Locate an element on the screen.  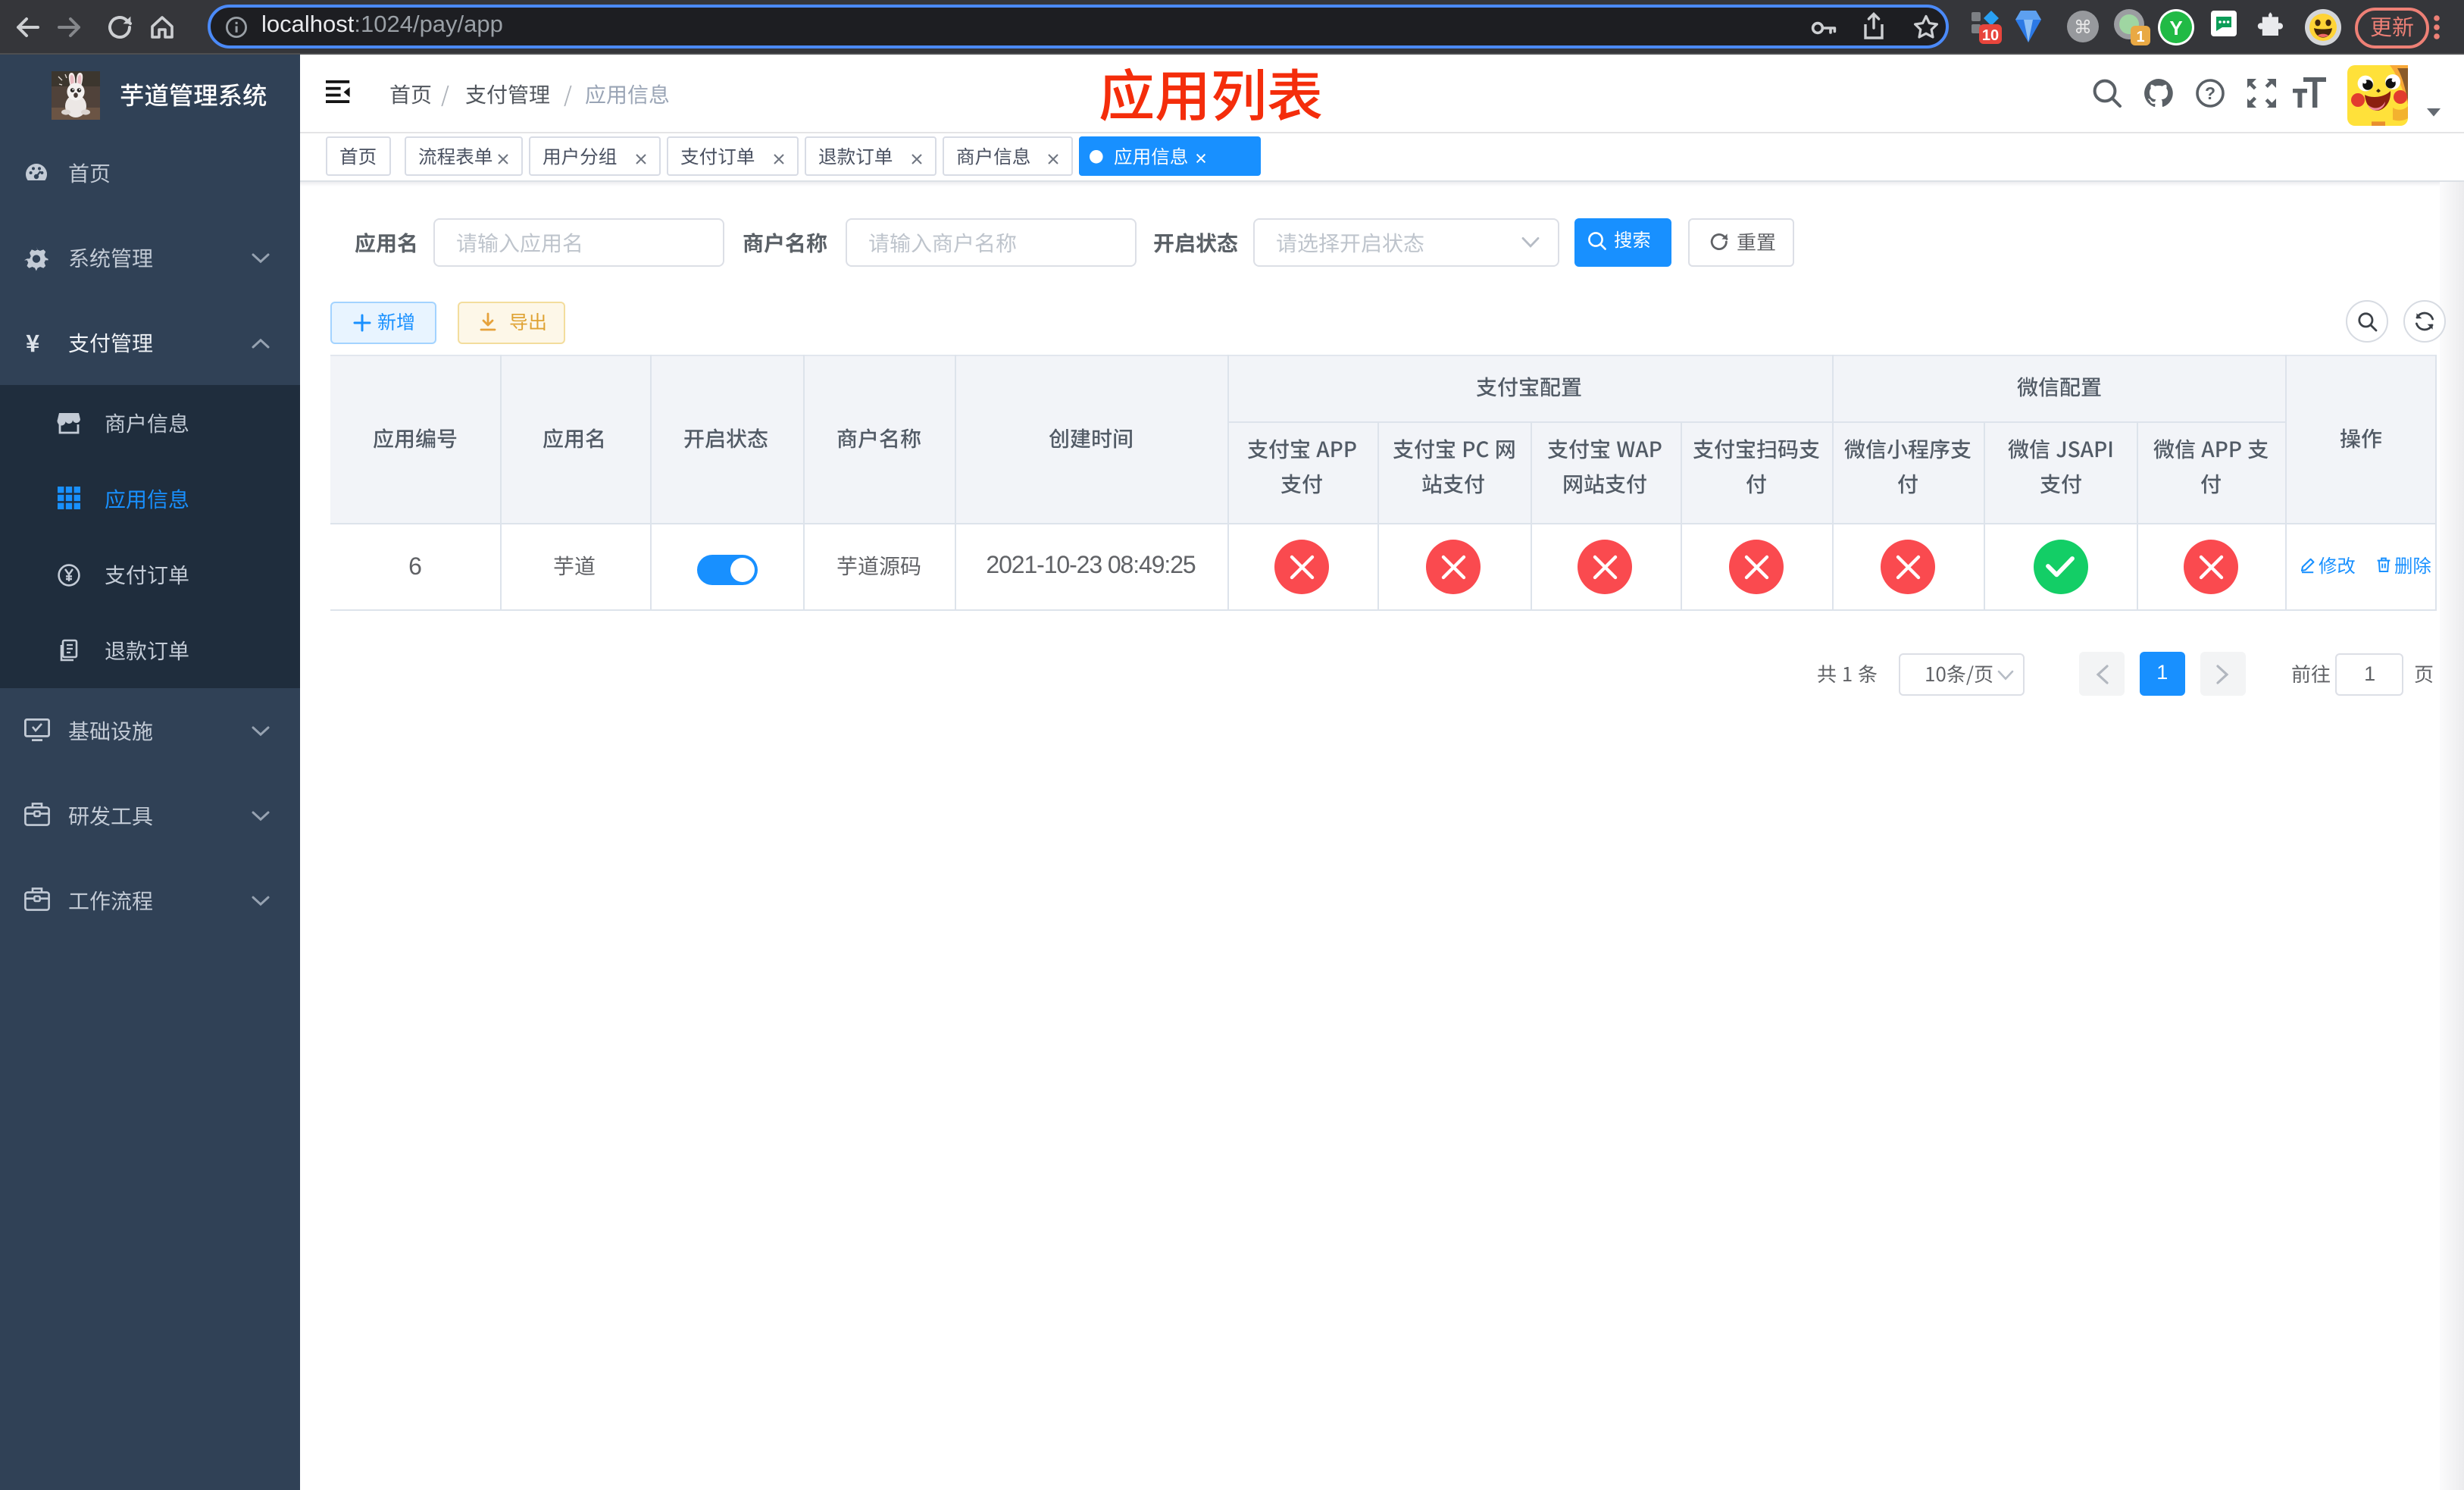
svg-text: Y is located at coordinates (2175, 28).